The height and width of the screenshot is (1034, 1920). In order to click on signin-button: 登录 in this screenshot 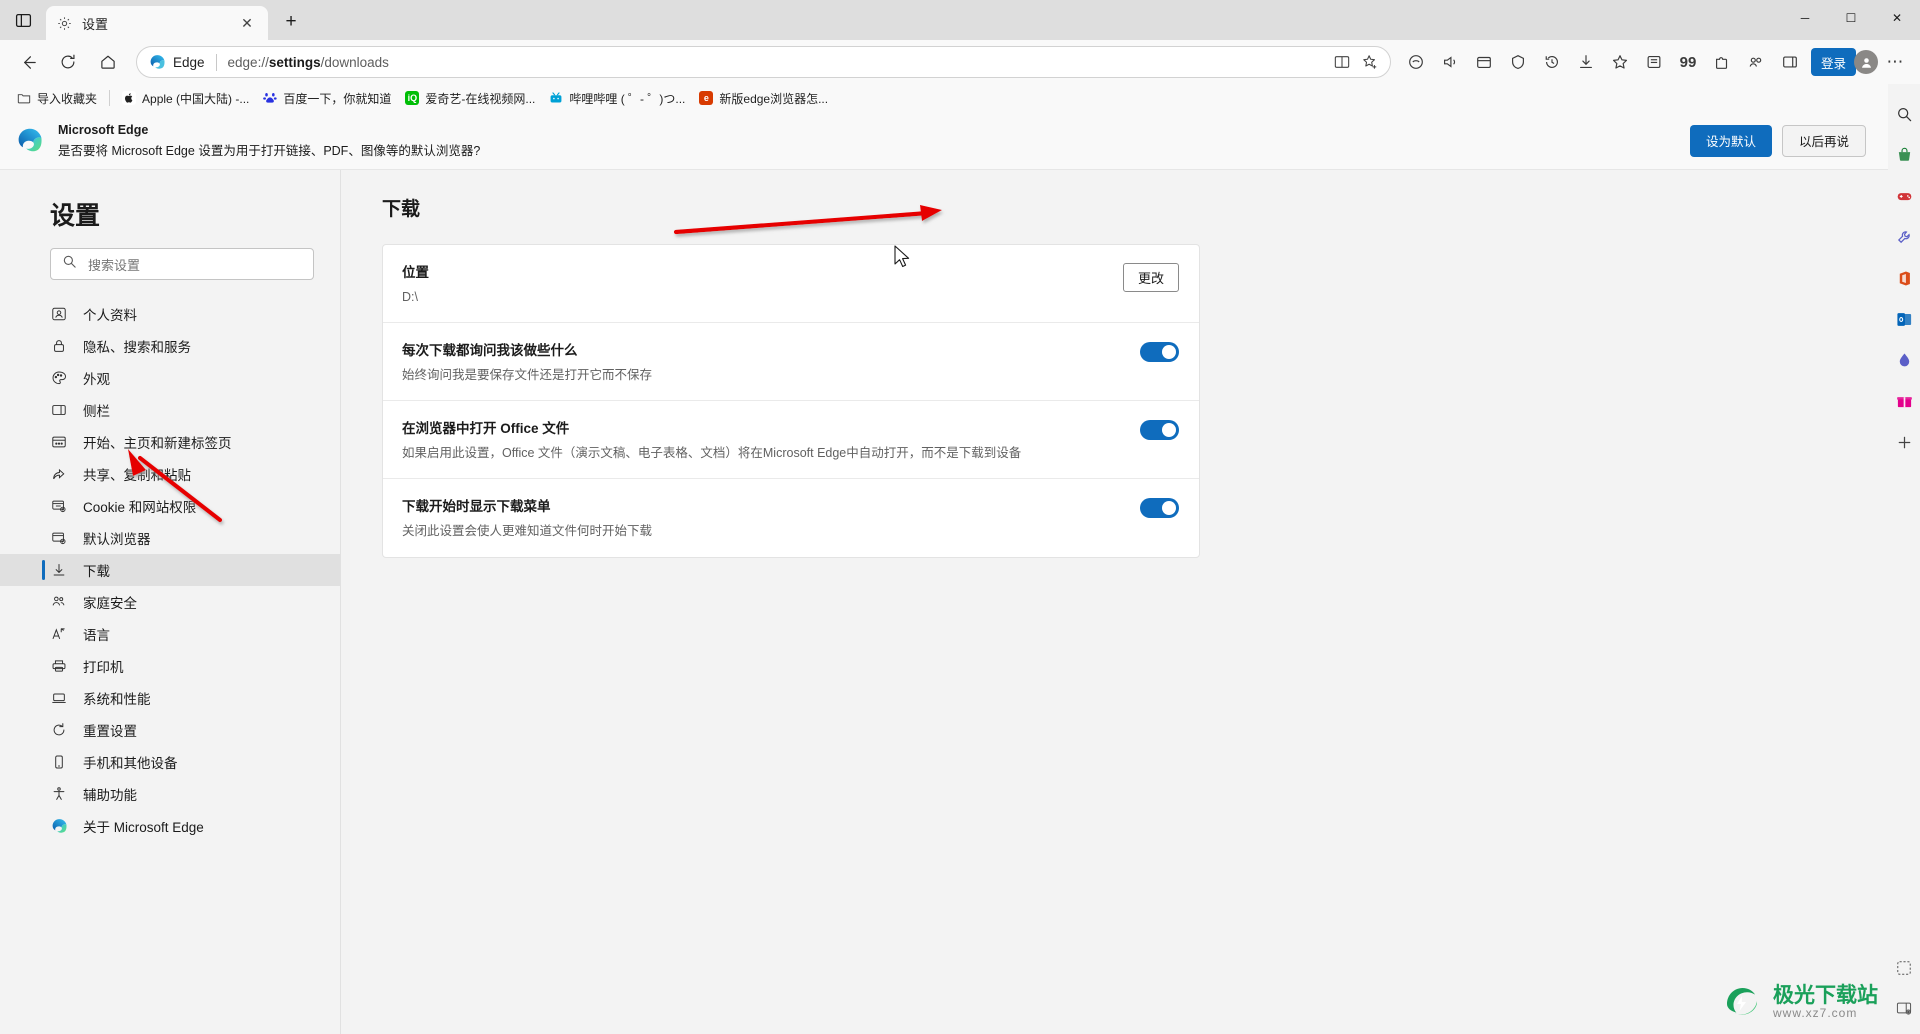, I will do `click(1833, 62)`.